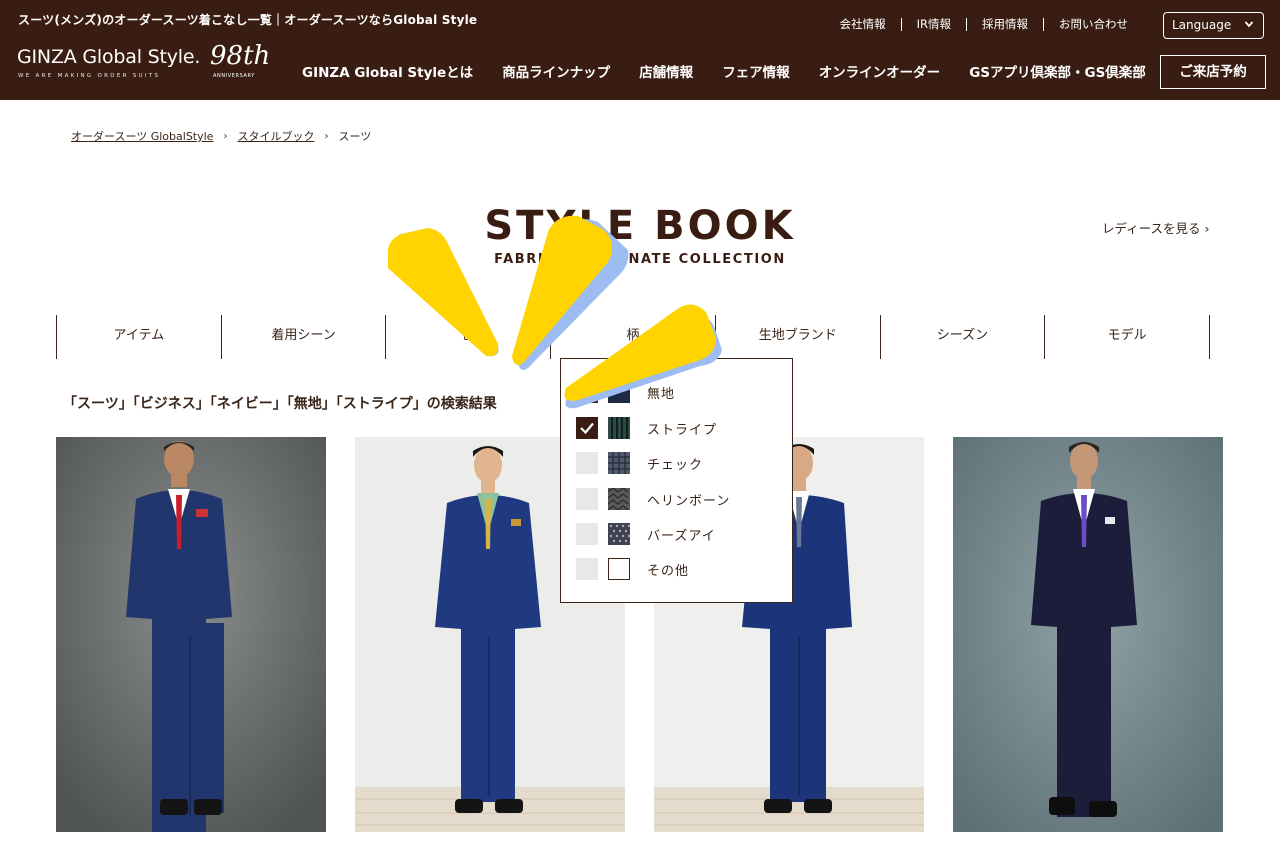  Describe the element at coordinates (89, 76) in the screenshot. I see `logo-subtitle: WE ARE MAKING ORDER SUITS` at that location.